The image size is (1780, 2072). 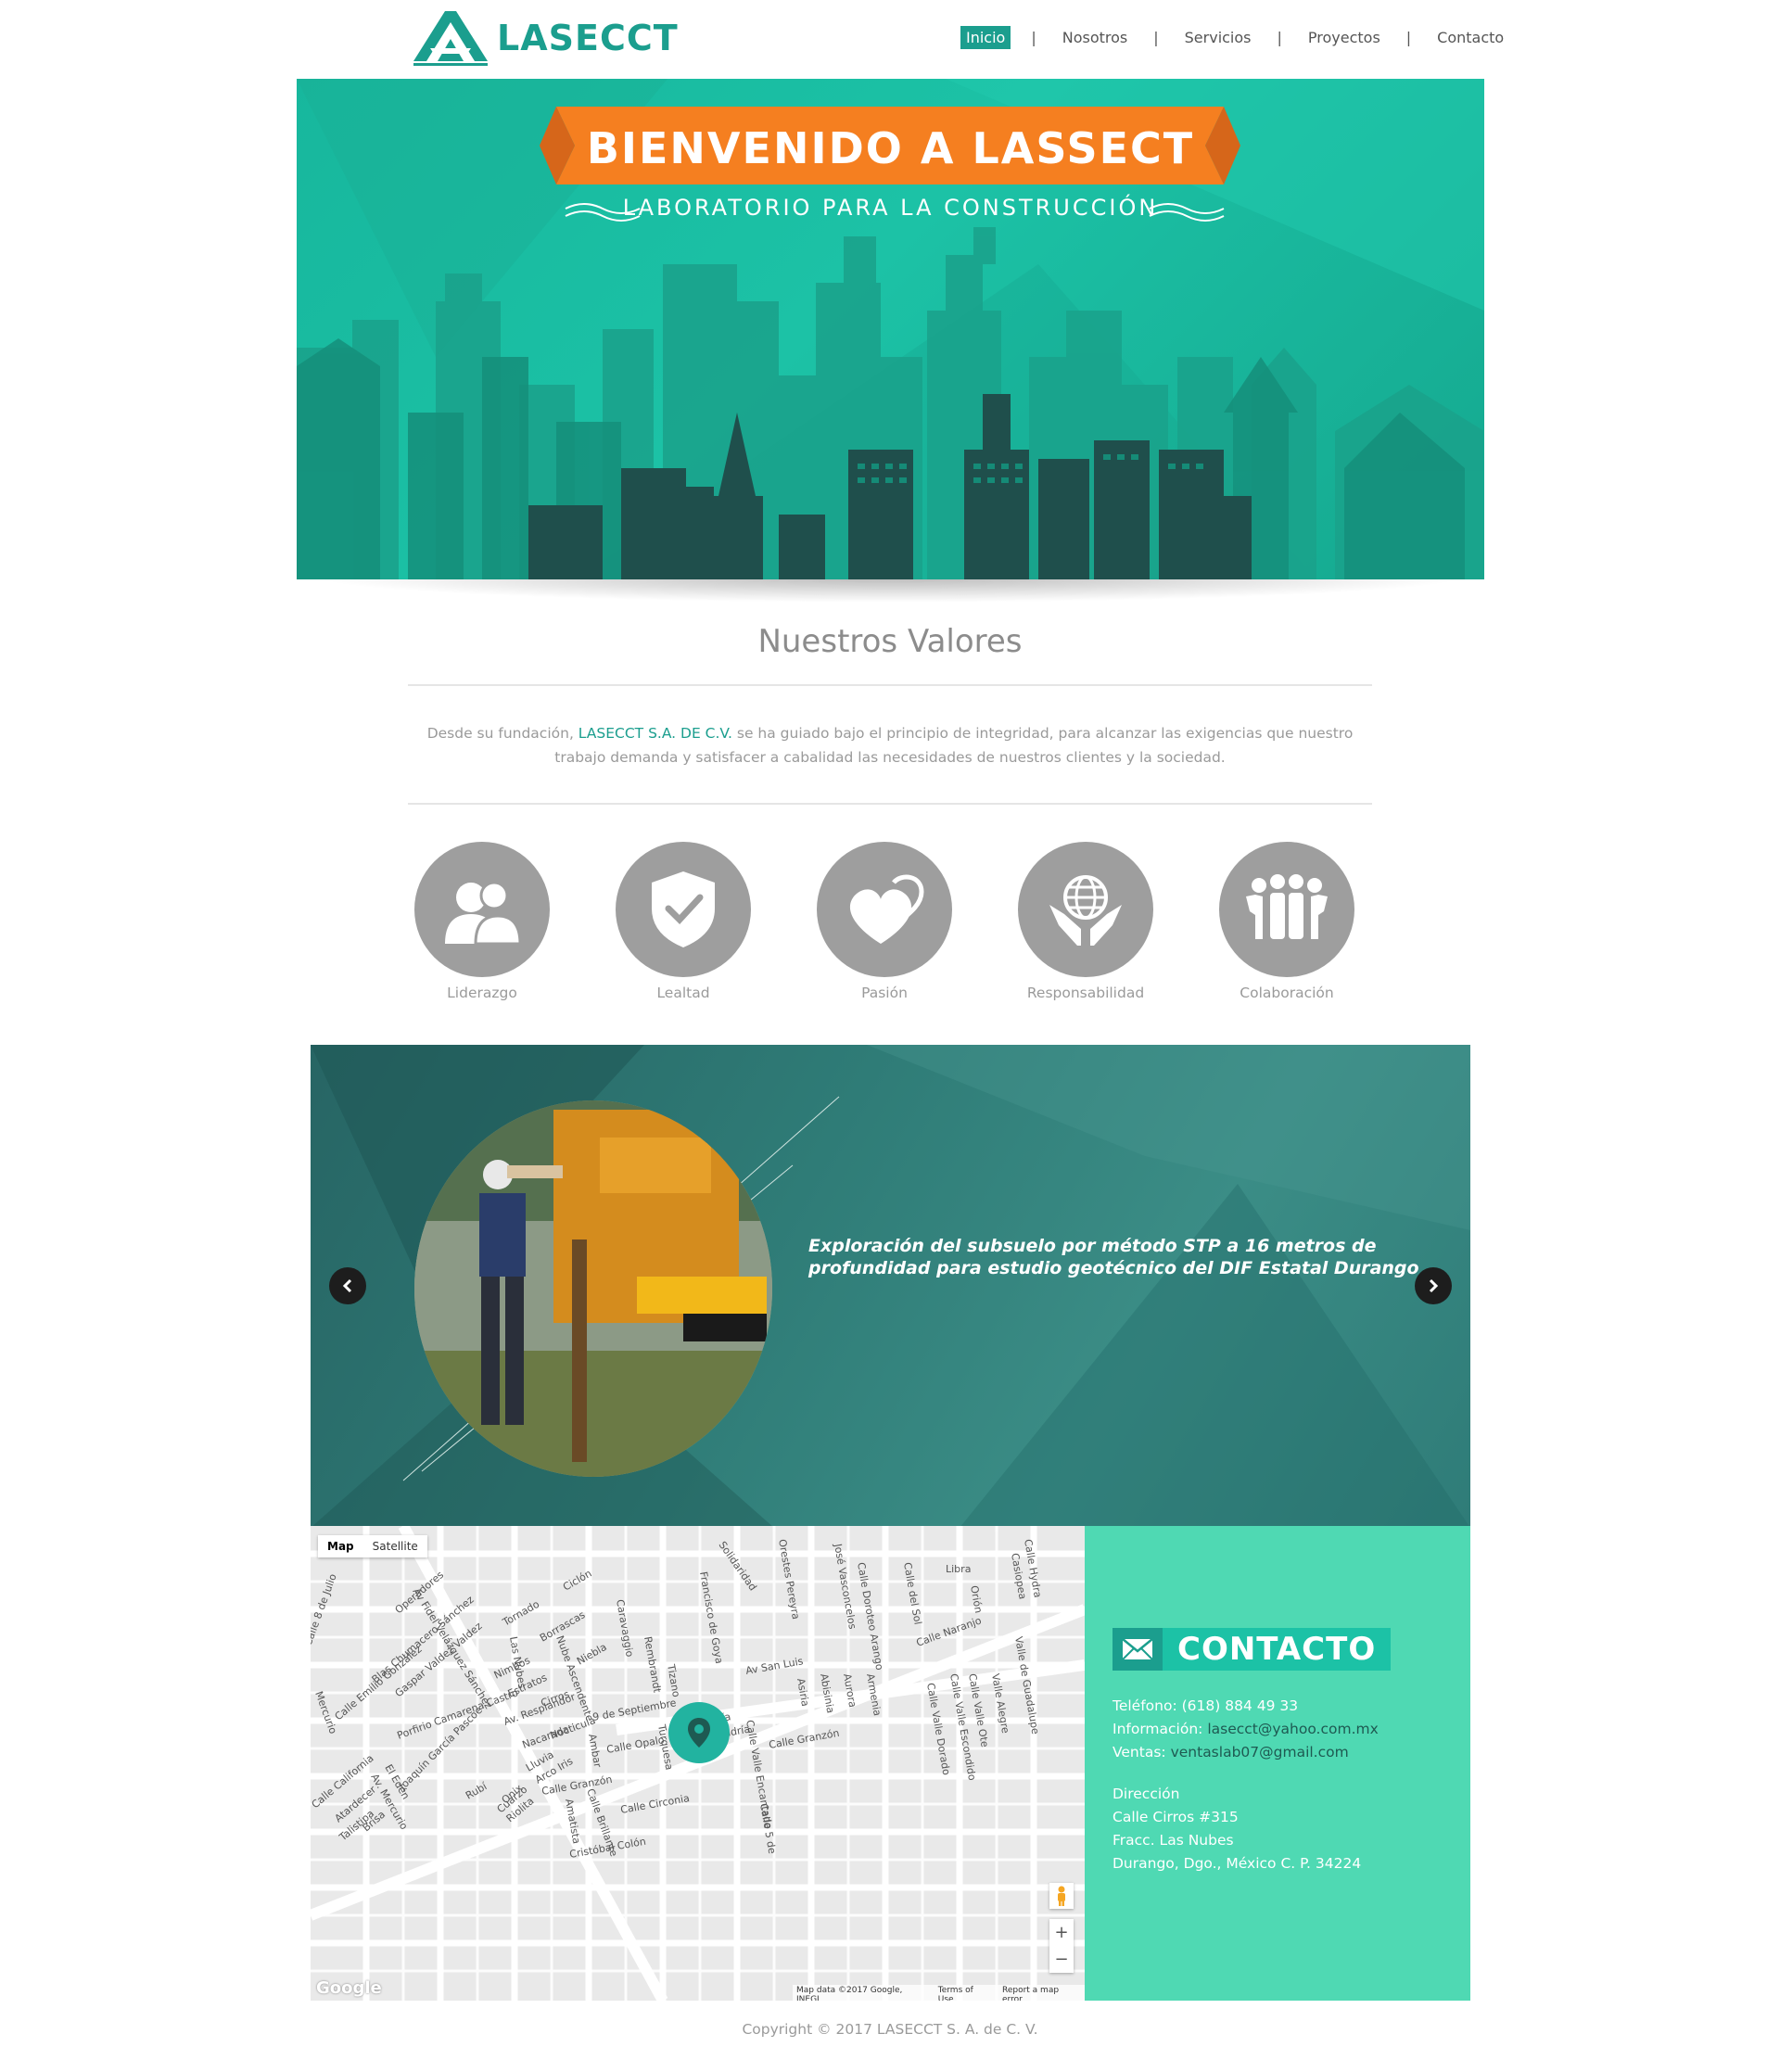 I want to click on value-colaboracion: Colaboración, so click(x=1287, y=922).